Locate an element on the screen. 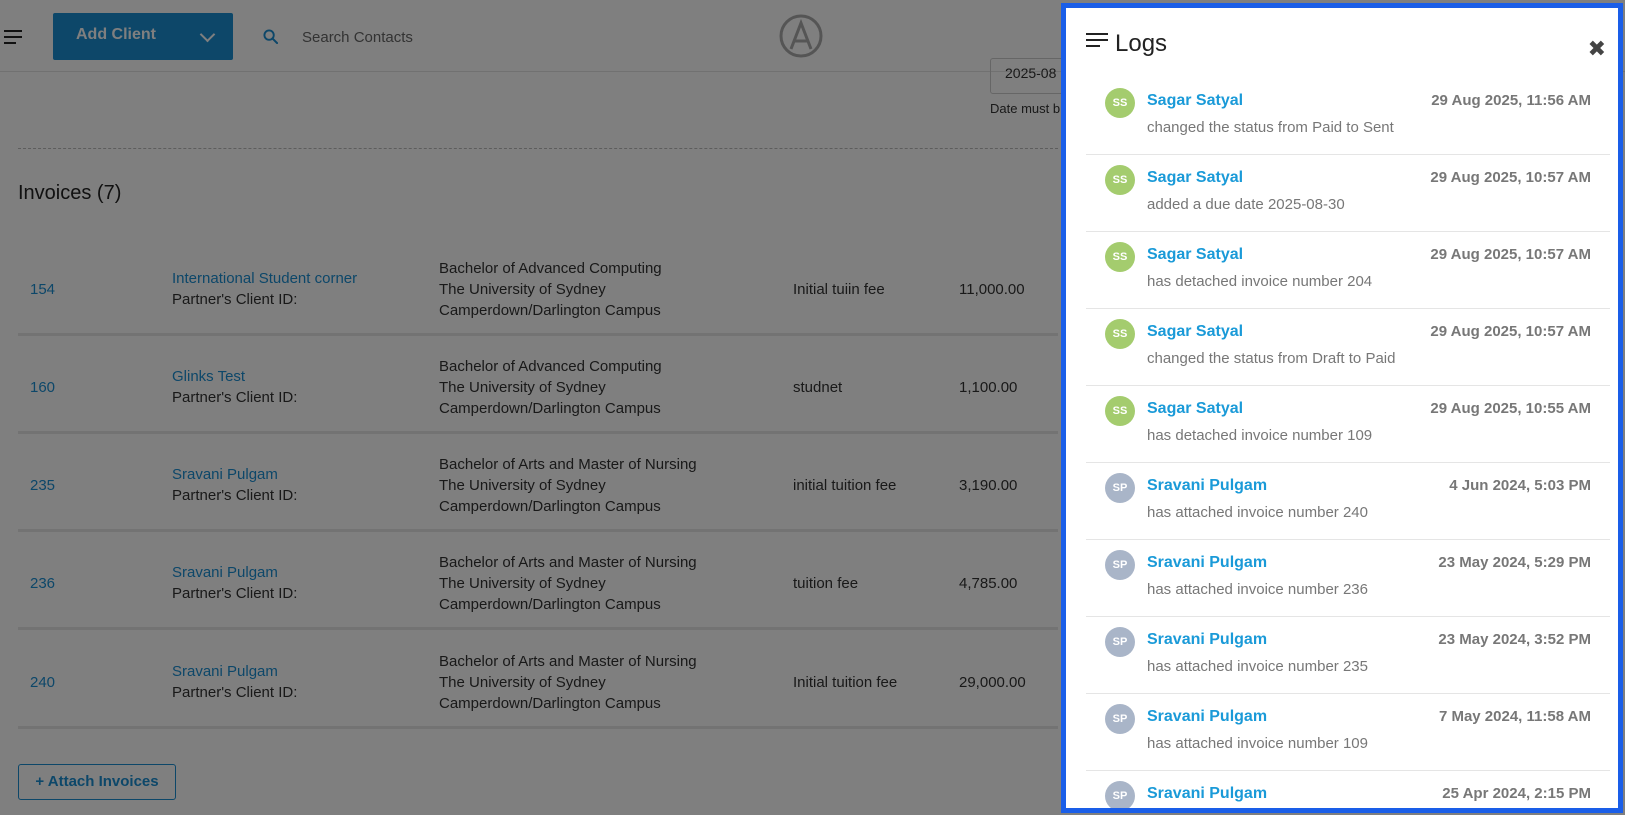  log-timestamp: 7 May 2024, 11:58 AM is located at coordinates (1514, 716).